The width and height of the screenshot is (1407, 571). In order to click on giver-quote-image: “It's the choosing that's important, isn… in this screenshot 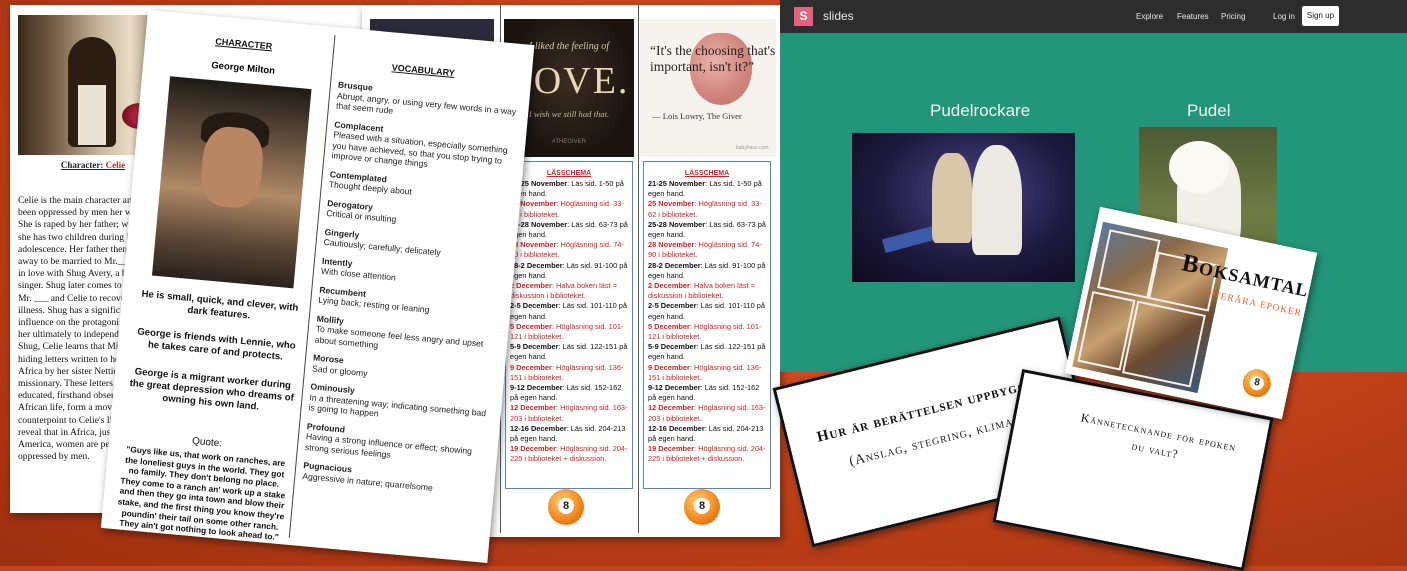, I will do `click(708, 88)`.